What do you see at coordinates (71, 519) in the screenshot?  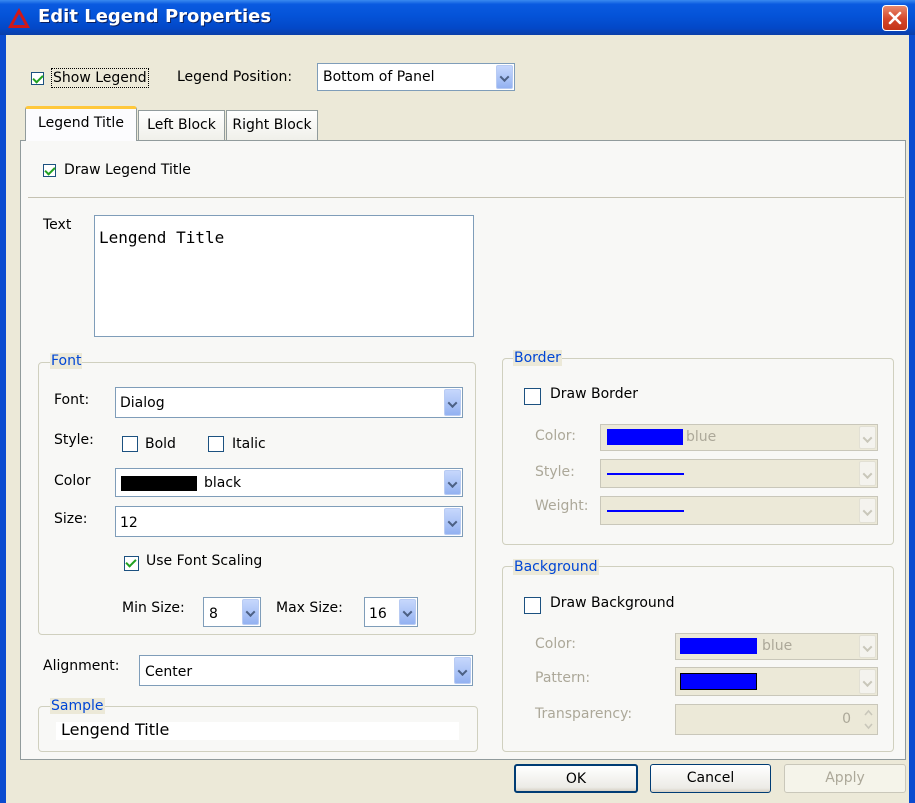 I see `size-label: Size:` at bounding box center [71, 519].